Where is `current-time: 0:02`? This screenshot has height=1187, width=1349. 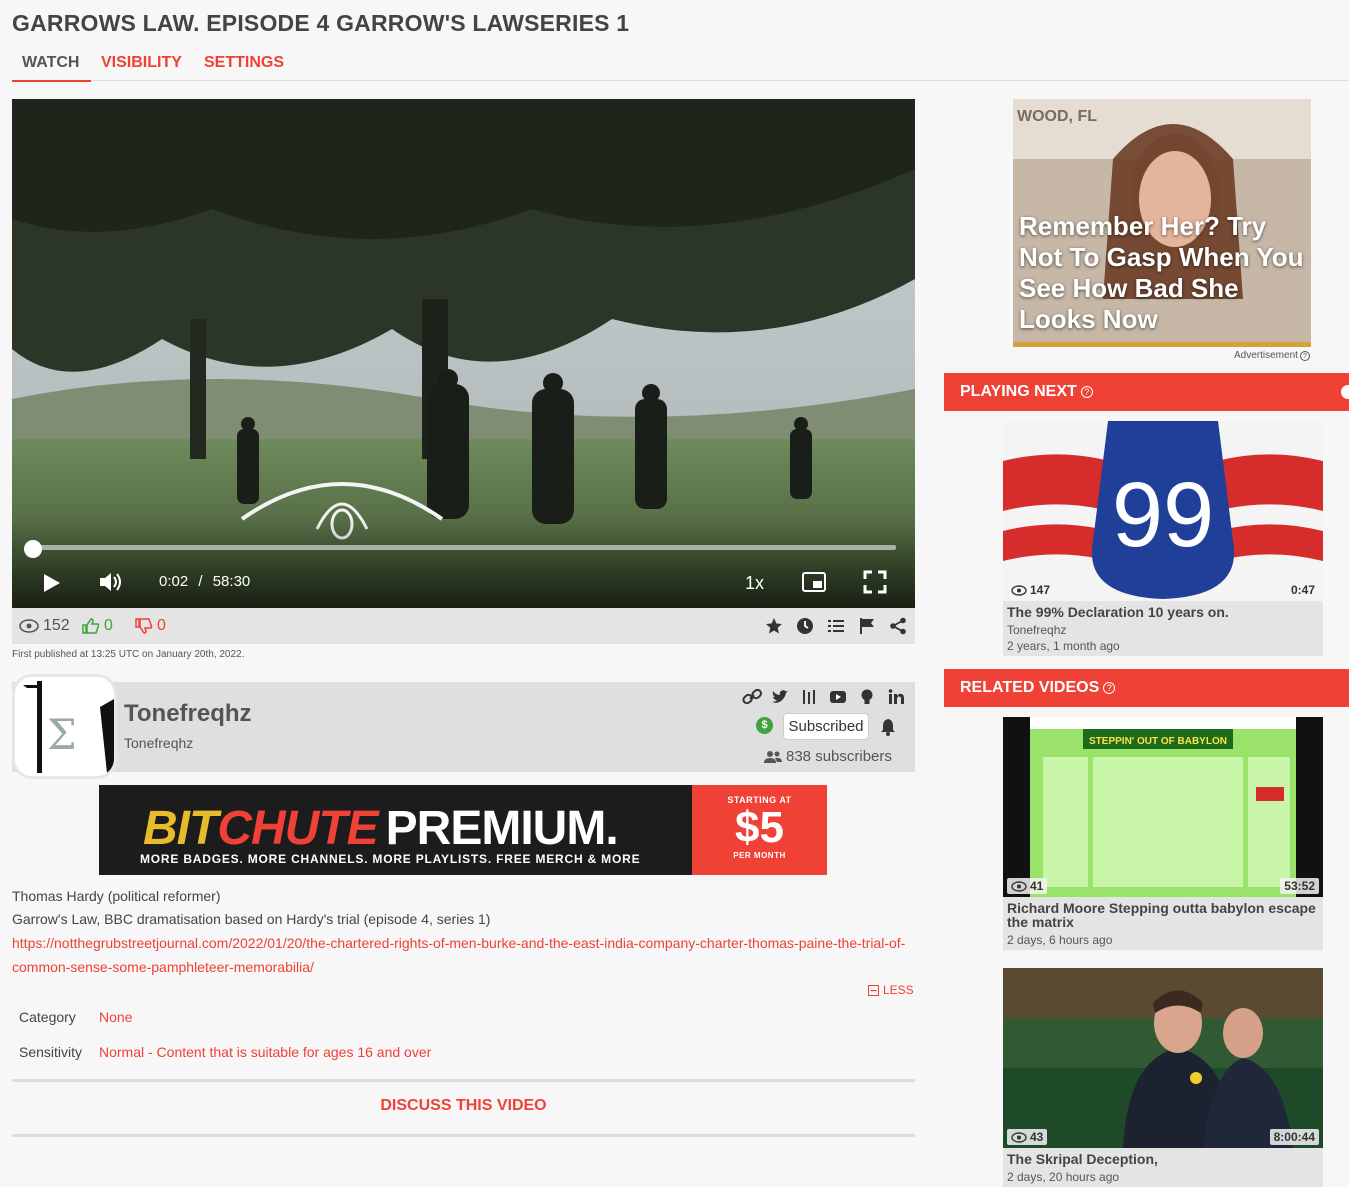
current-time: 0:02 is located at coordinates (174, 581).